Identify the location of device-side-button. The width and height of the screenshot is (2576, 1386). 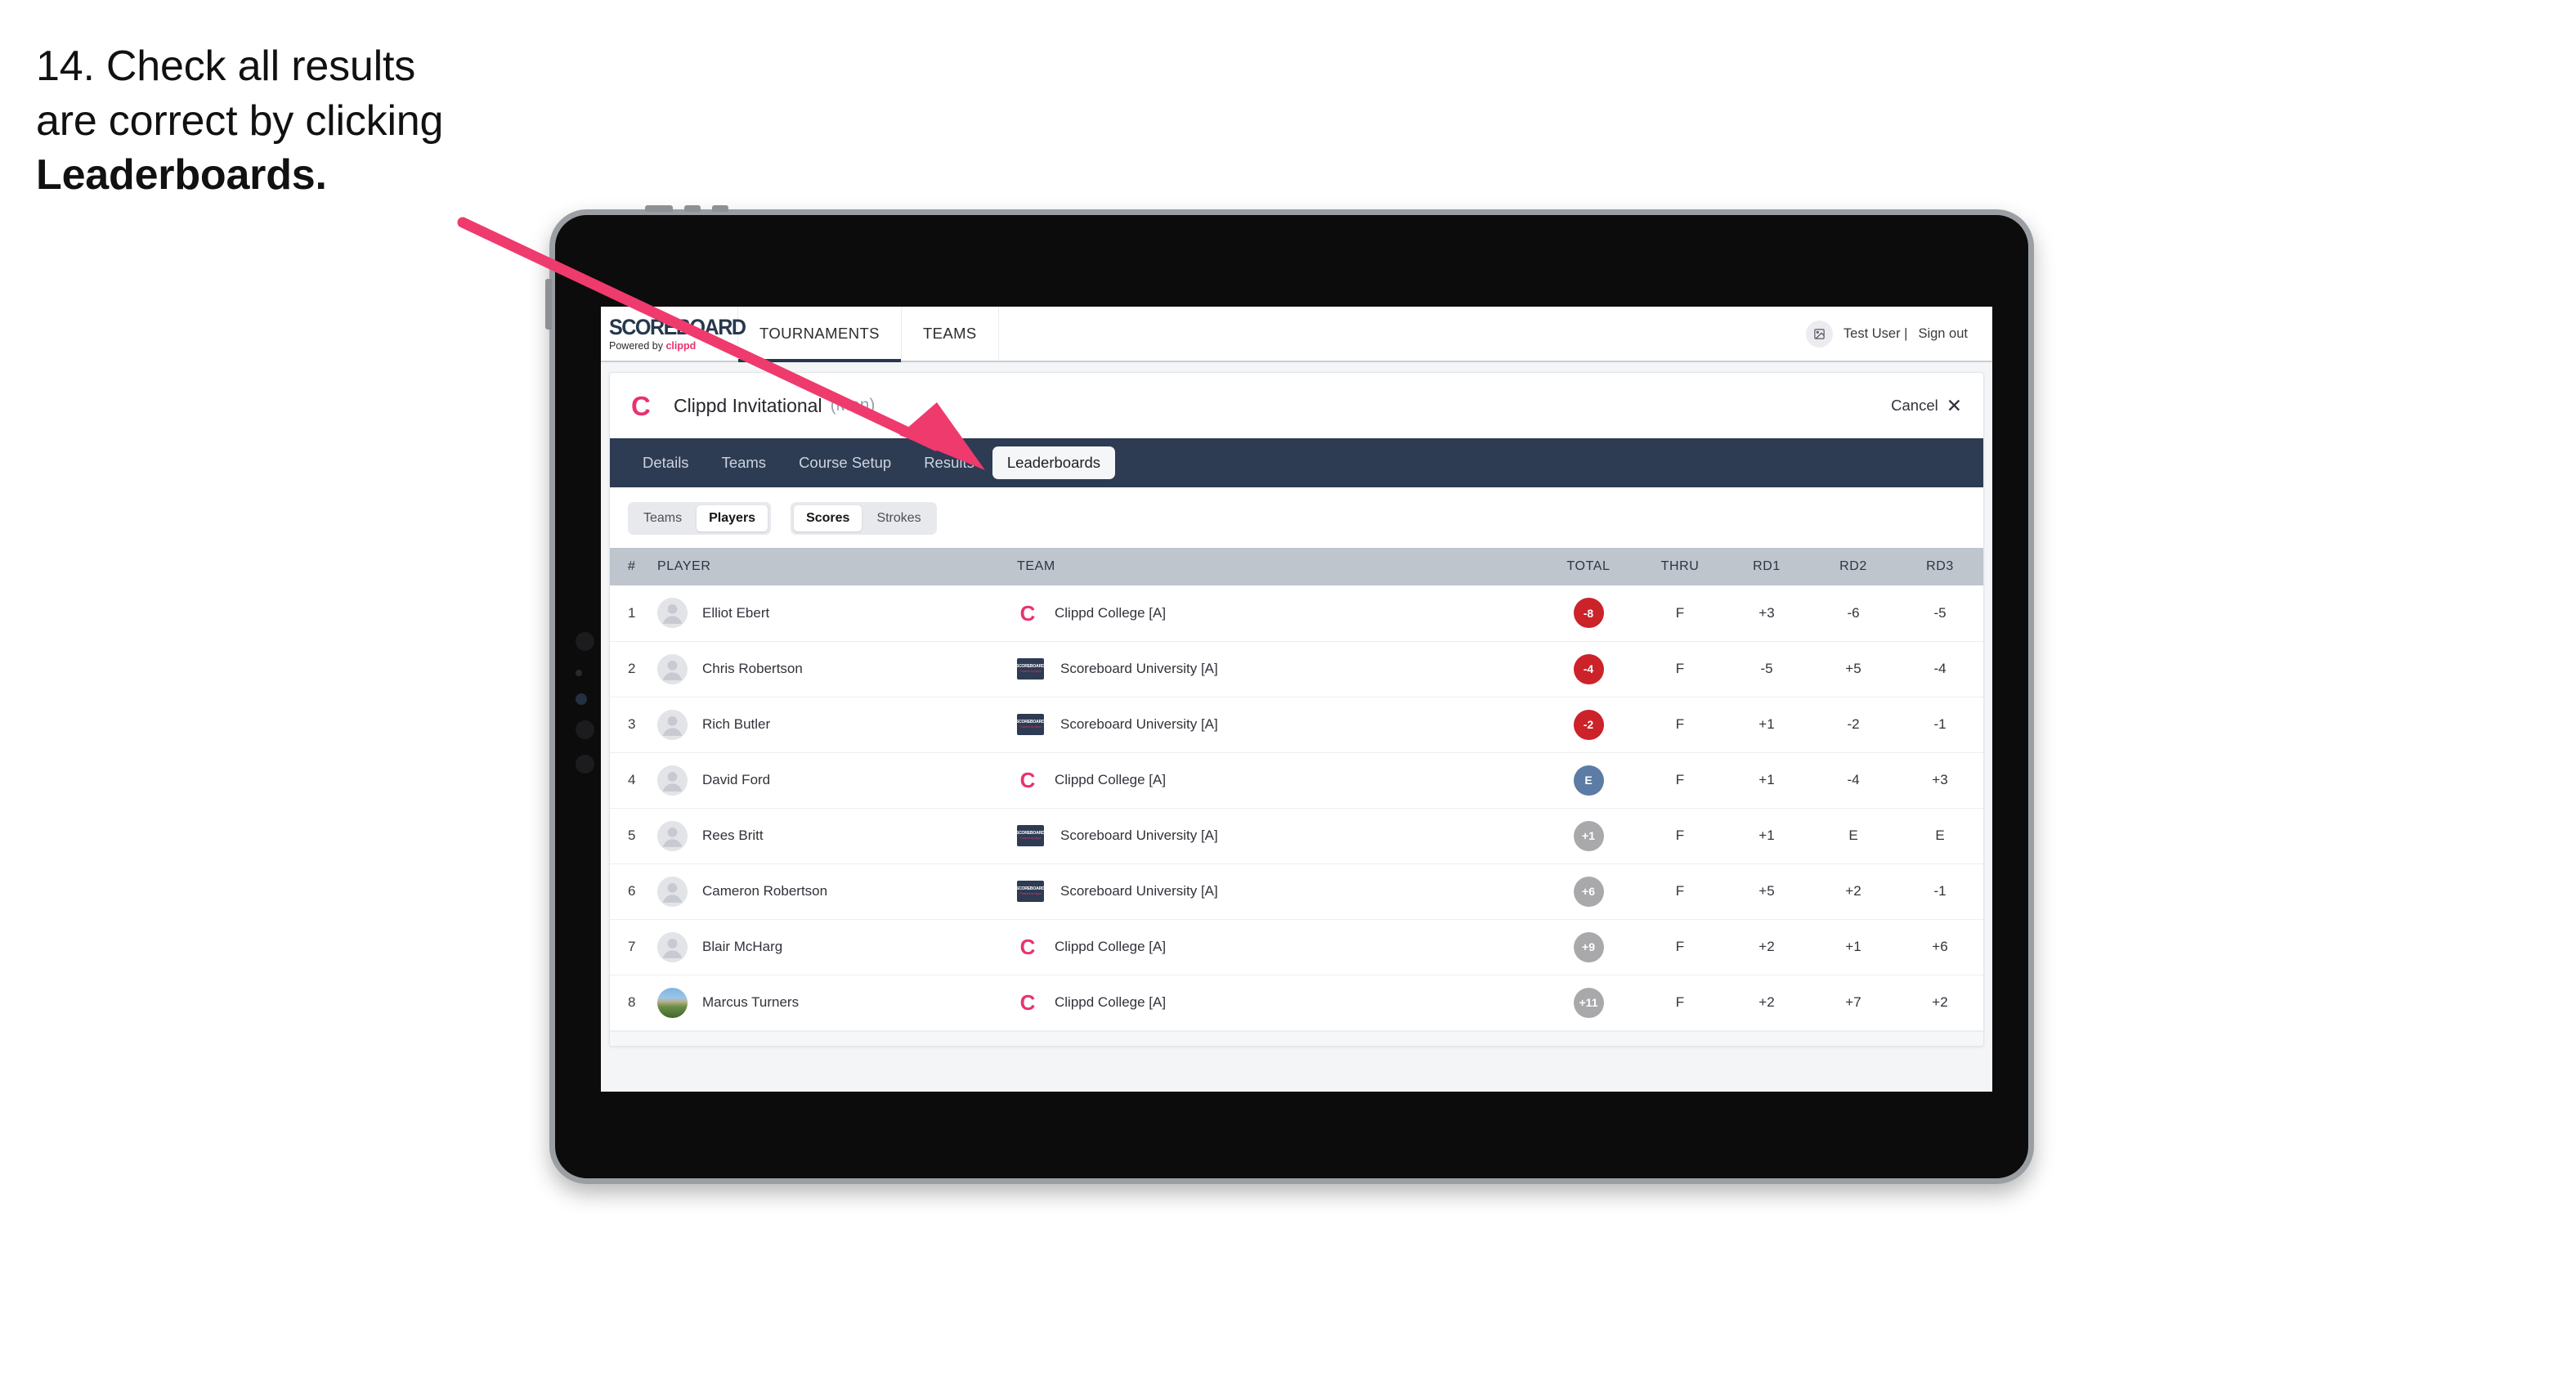
(548, 304).